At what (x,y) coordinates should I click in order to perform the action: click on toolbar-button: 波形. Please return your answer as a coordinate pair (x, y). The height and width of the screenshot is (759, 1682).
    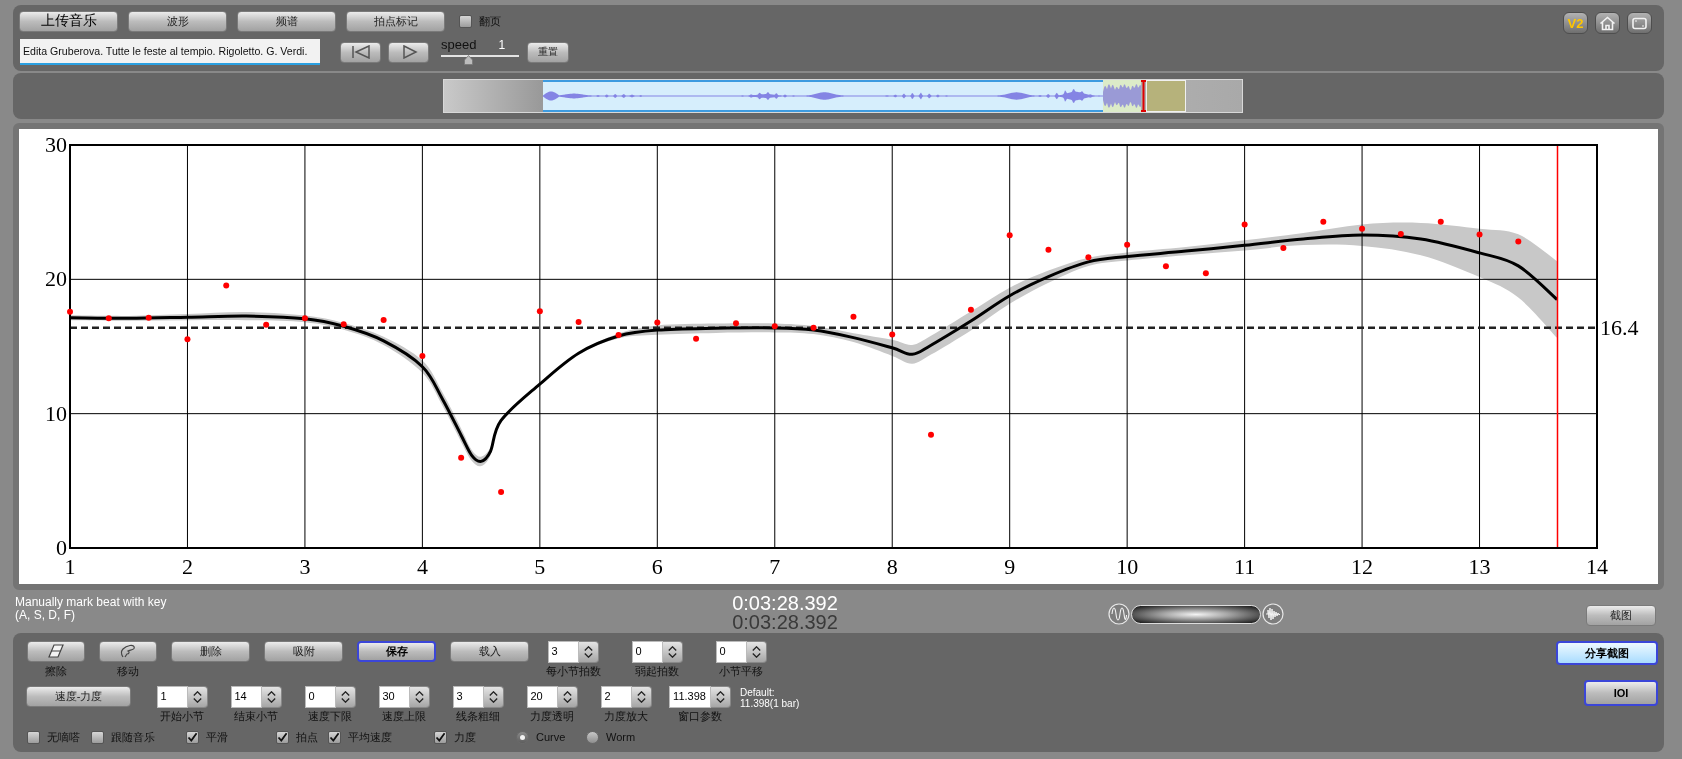
    Looking at the image, I should click on (177, 21).